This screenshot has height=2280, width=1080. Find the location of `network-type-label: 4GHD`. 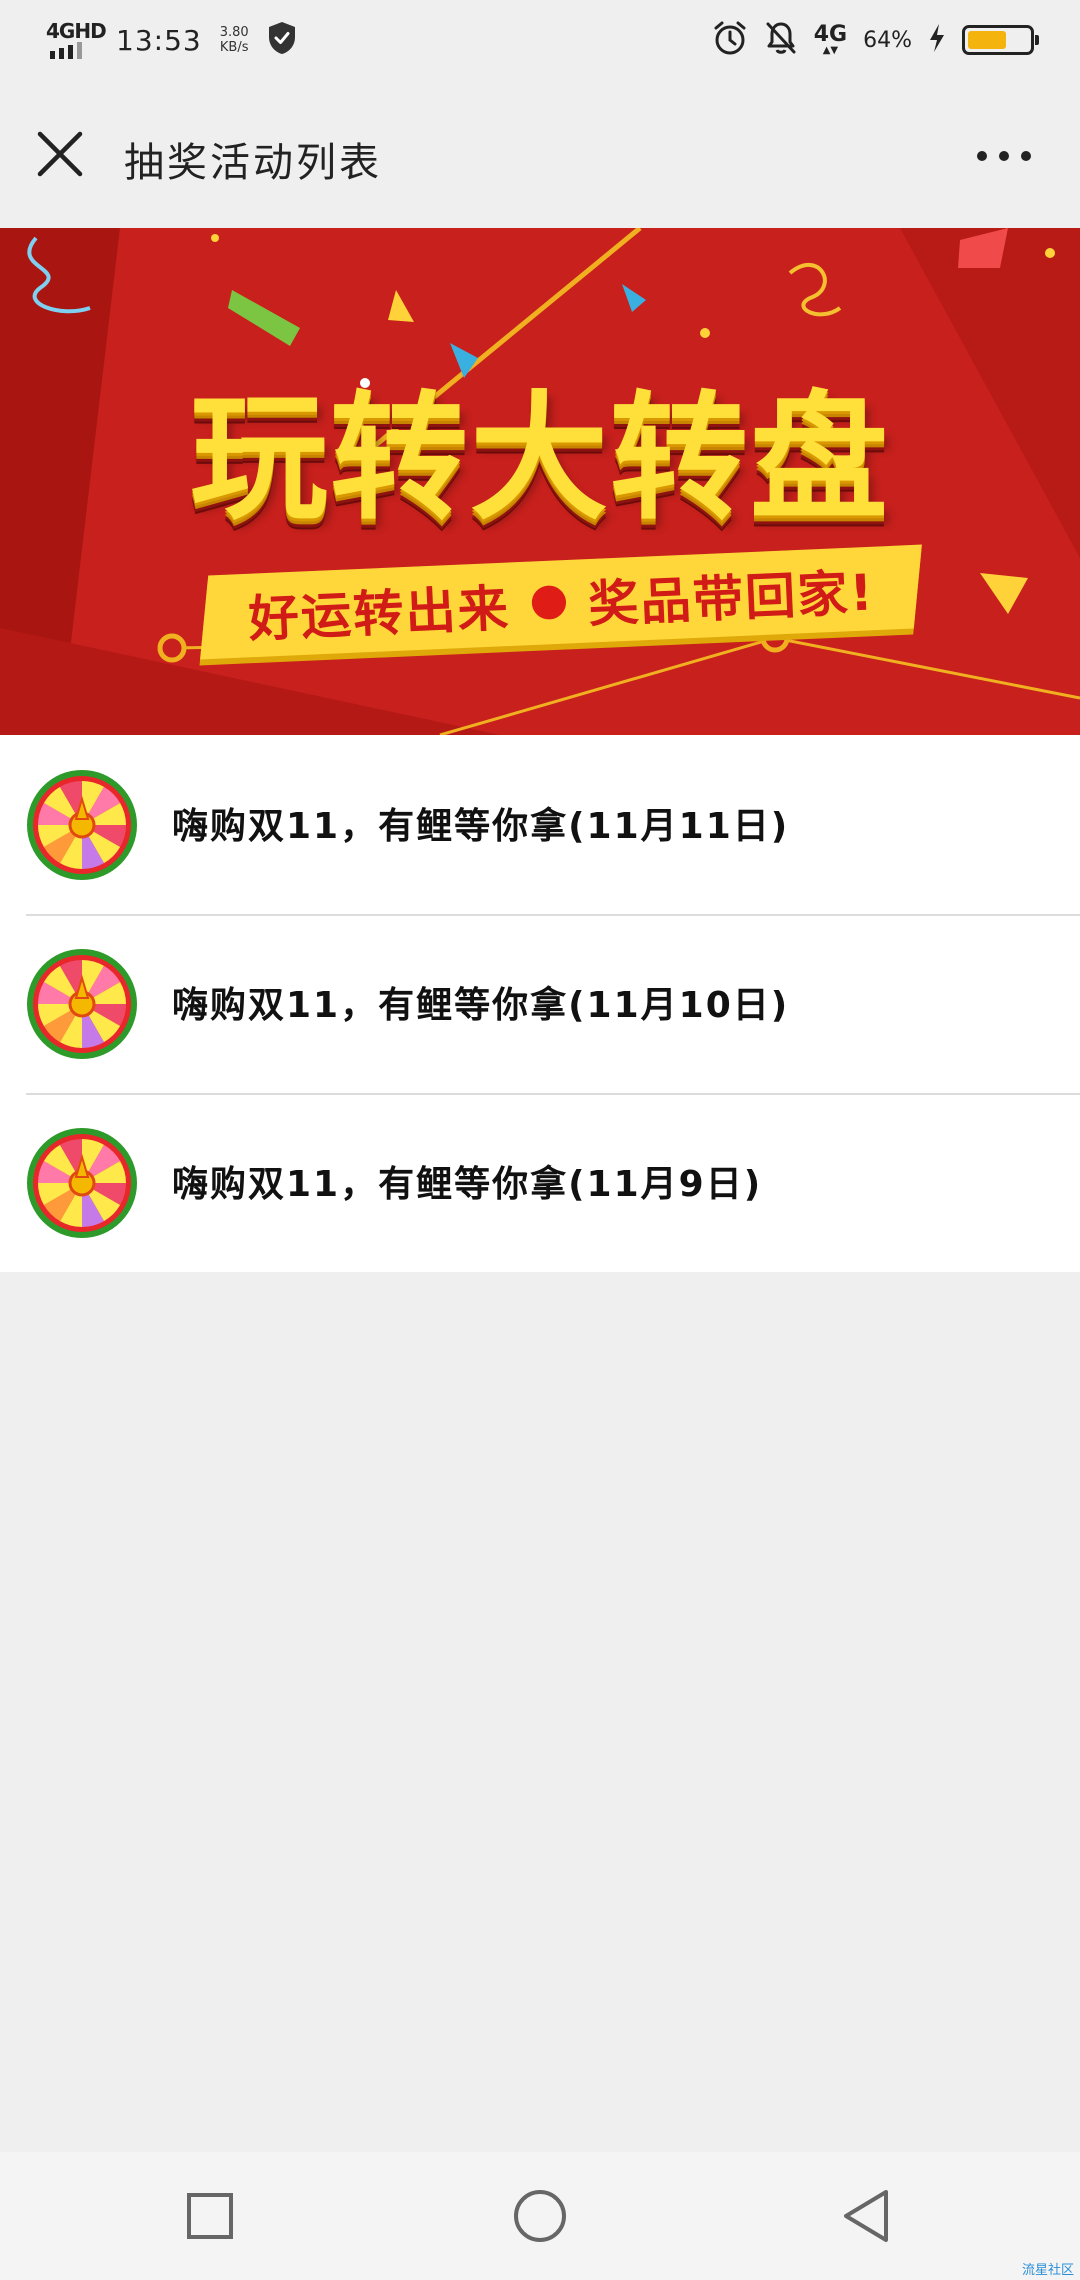

network-type-label: 4GHD is located at coordinates (76, 31).